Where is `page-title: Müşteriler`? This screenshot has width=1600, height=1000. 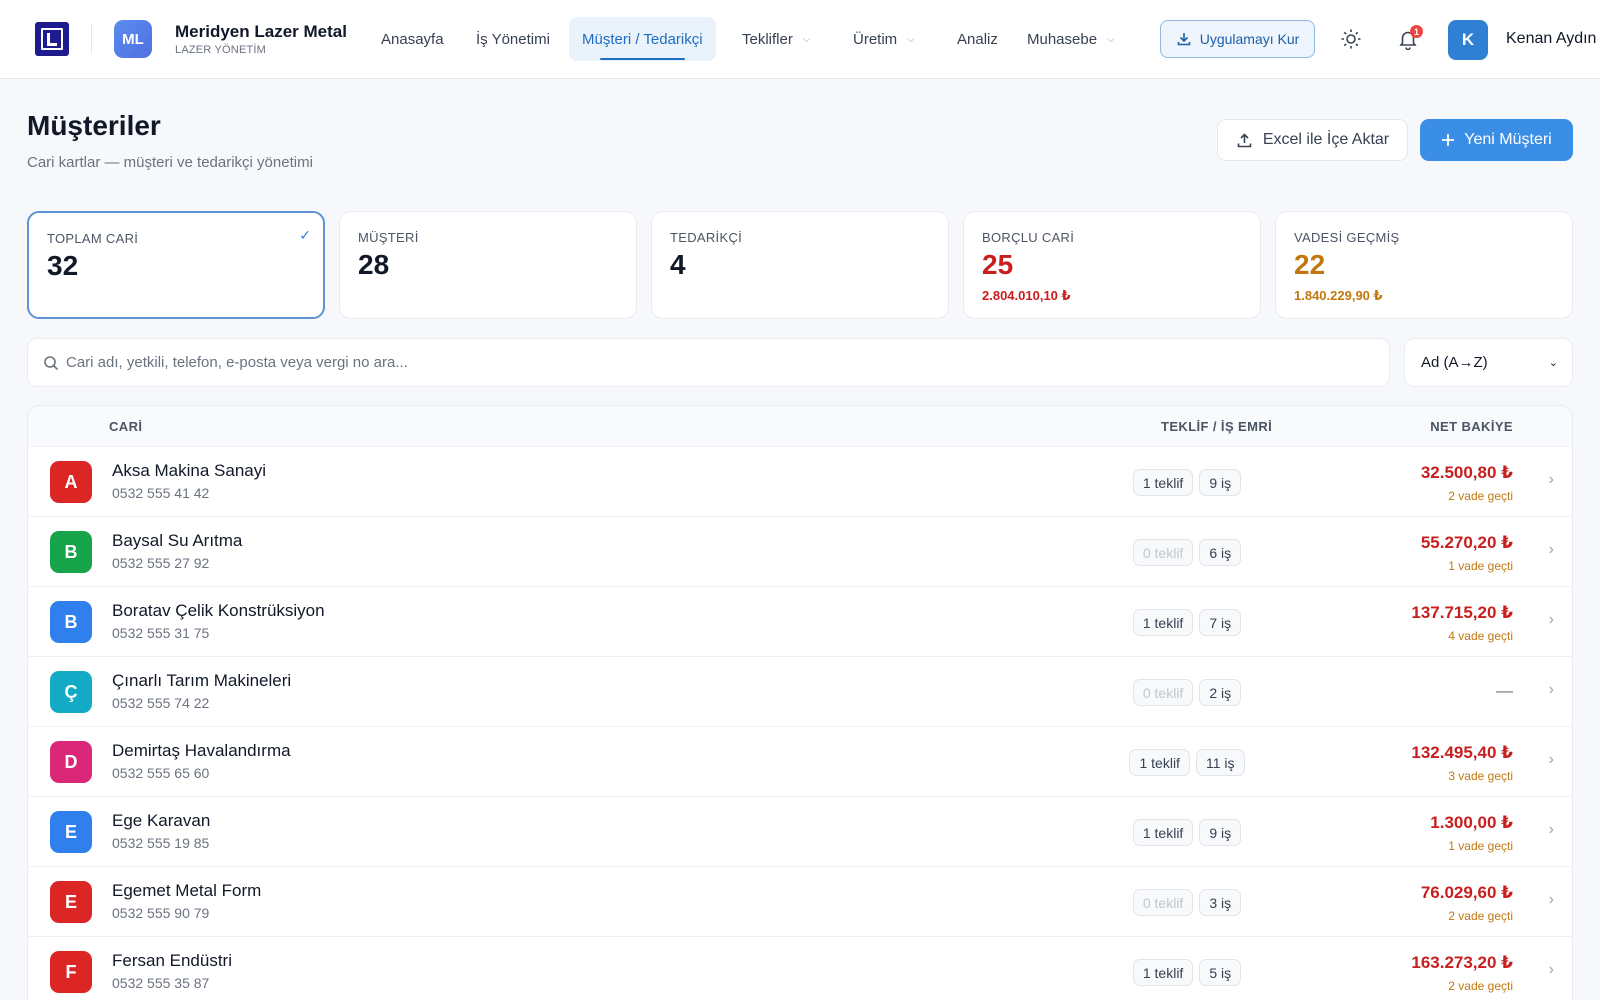 page-title: Müşteriler is located at coordinates (94, 125).